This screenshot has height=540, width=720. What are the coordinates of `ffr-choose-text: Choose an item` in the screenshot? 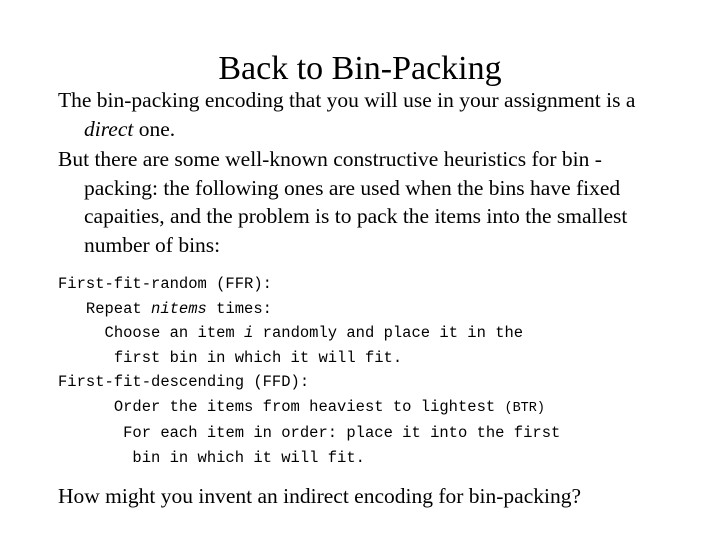 It's located at (174, 333).